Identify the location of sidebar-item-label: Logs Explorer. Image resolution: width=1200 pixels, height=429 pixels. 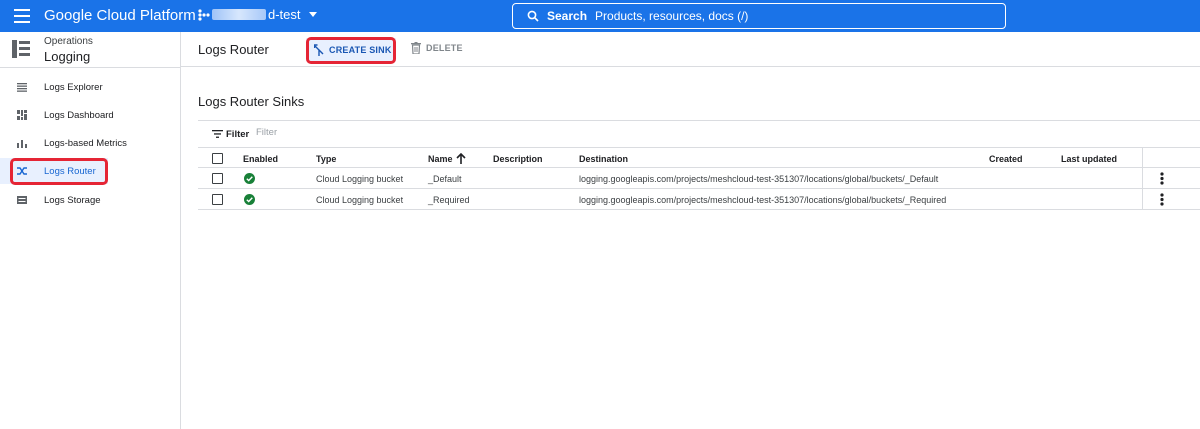
(73, 87).